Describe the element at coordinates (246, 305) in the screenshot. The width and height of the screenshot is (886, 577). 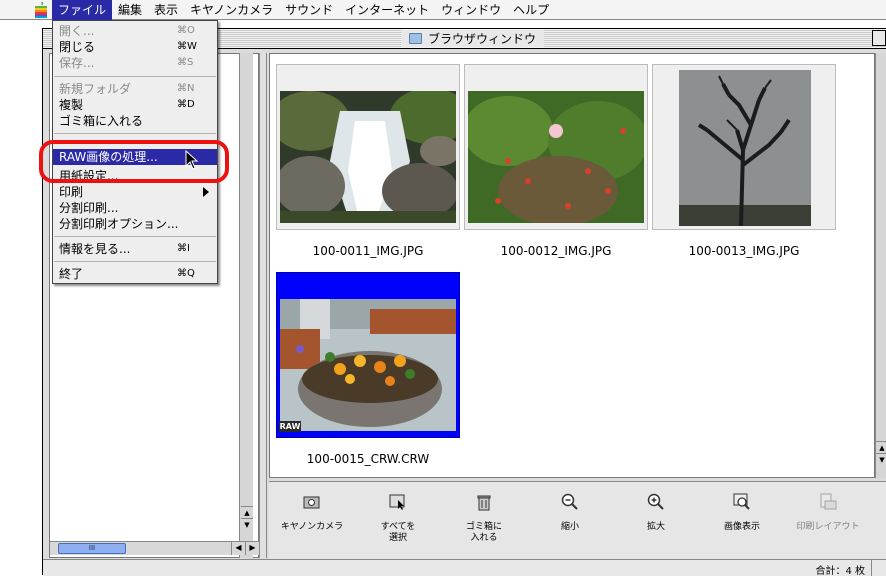
I see `folder-tree-vscroll: ▲ ▼` at that location.